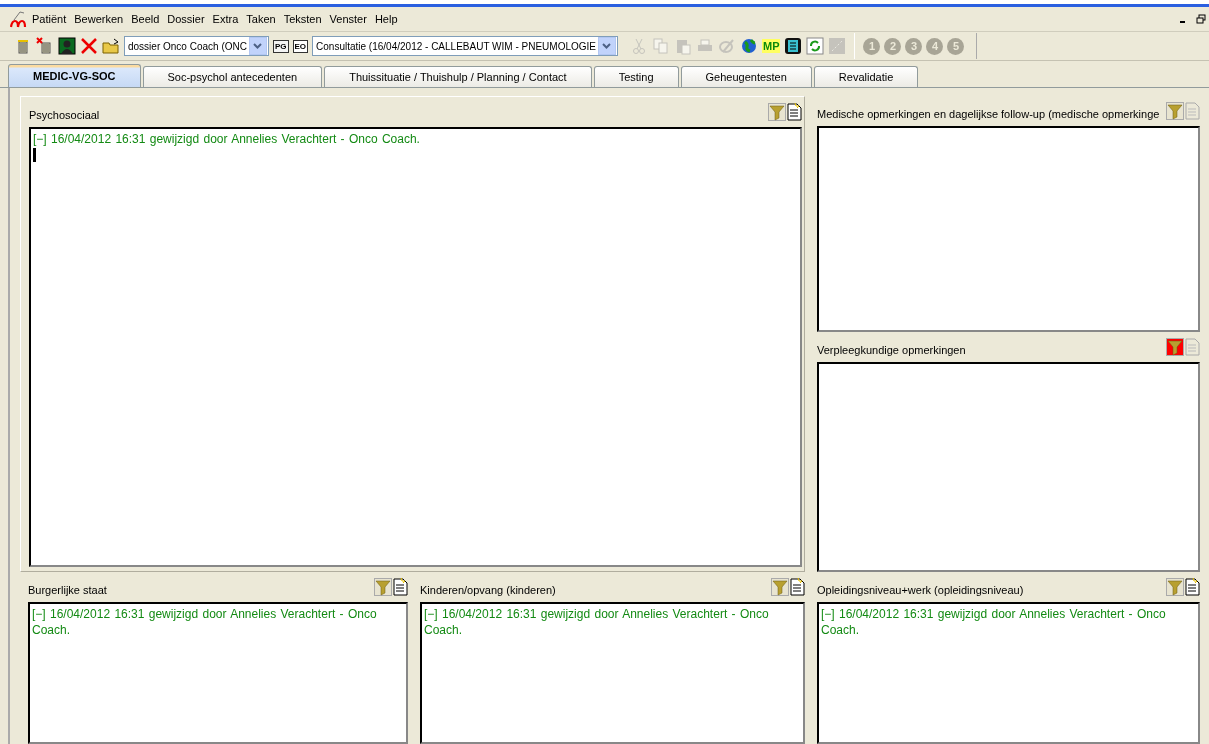  What do you see at coordinates (65, 114) in the screenshot?
I see `panel-title: Psychosociaal` at bounding box center [65, 114].